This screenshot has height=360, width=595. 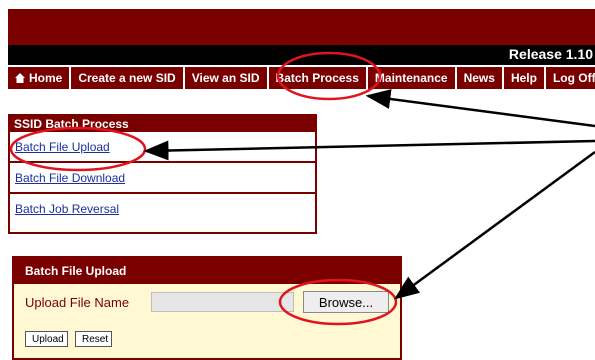 I want to click on nav-create-sid: Create a new SID, so click(x=128, y=78).